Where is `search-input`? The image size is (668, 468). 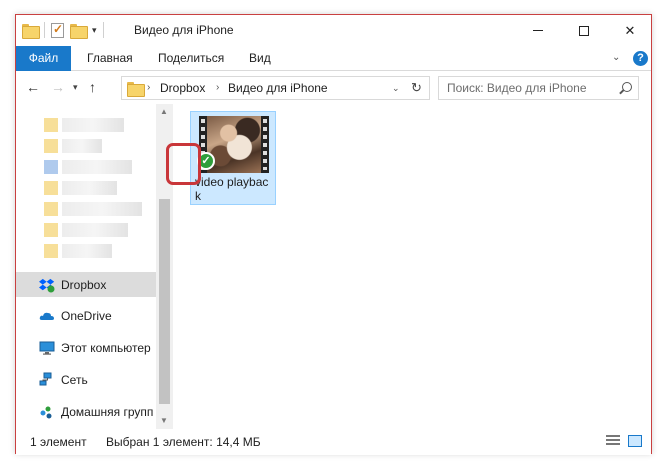
search-input is located at coordinates (527, 88).